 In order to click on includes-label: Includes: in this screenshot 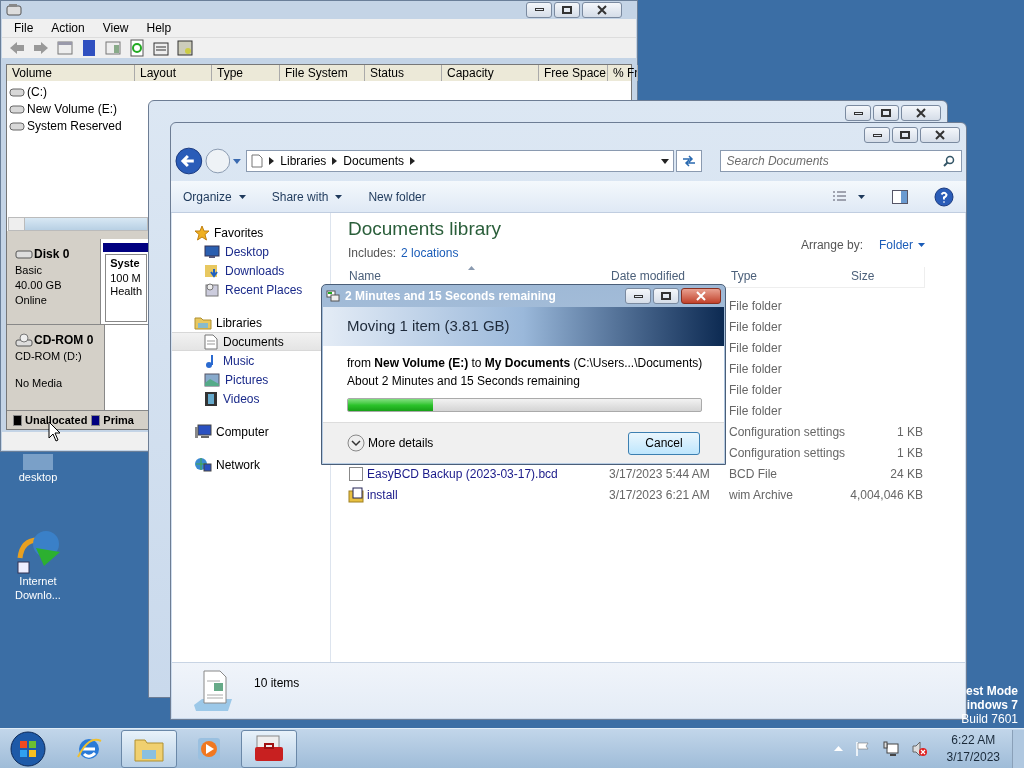, I will do `click(372, 253)`.